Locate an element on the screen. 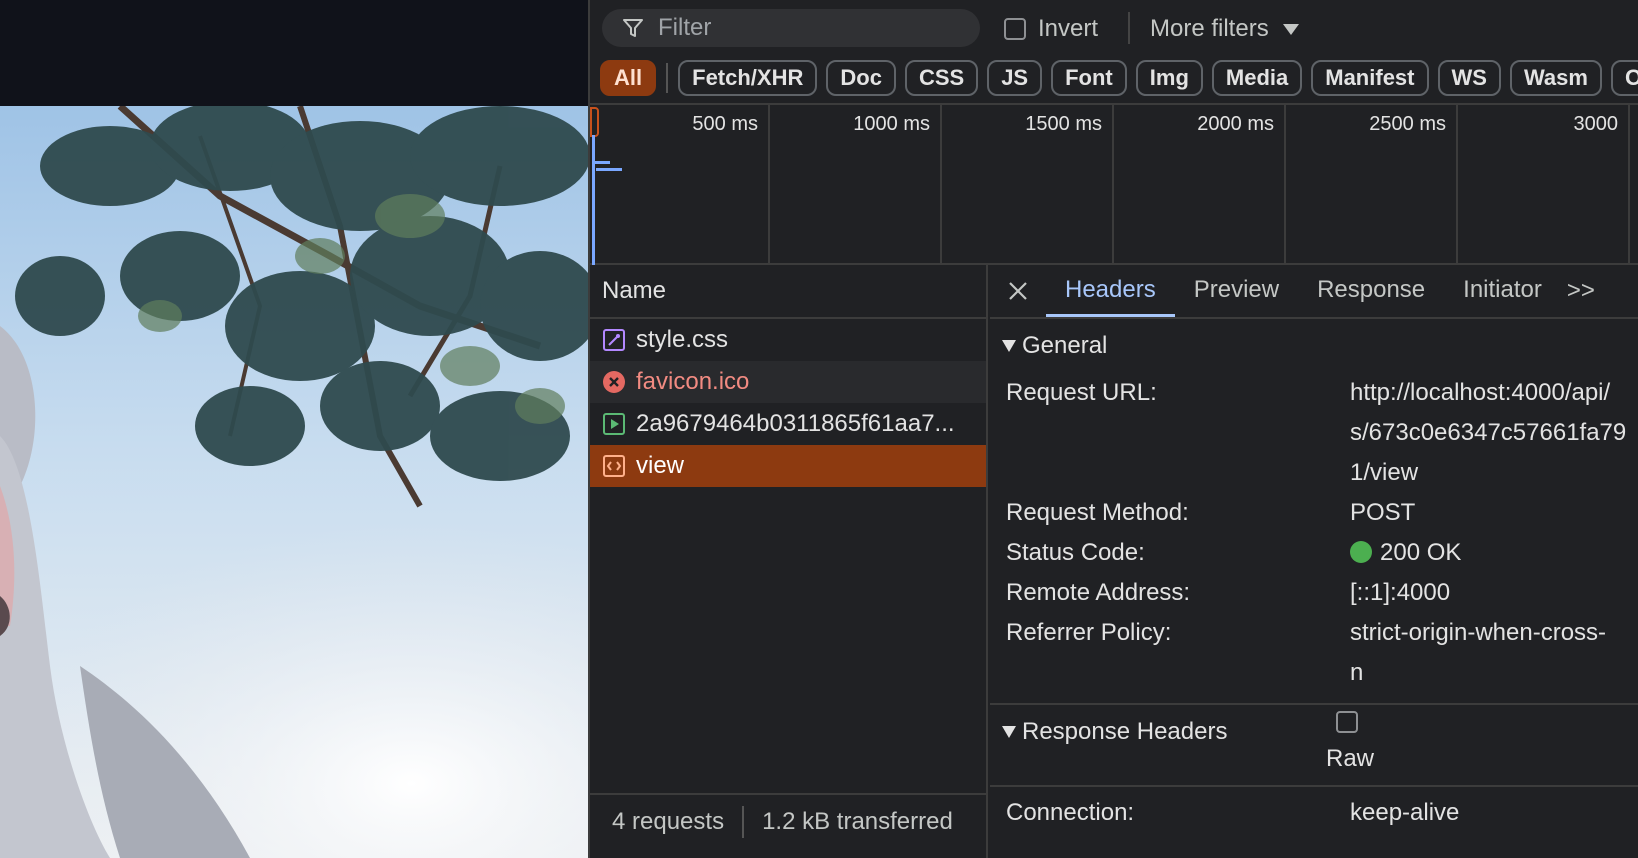 Image resolution: width=1638 pixels, height=858 pixels. section-title: General is located at coordinates (1065, 345).